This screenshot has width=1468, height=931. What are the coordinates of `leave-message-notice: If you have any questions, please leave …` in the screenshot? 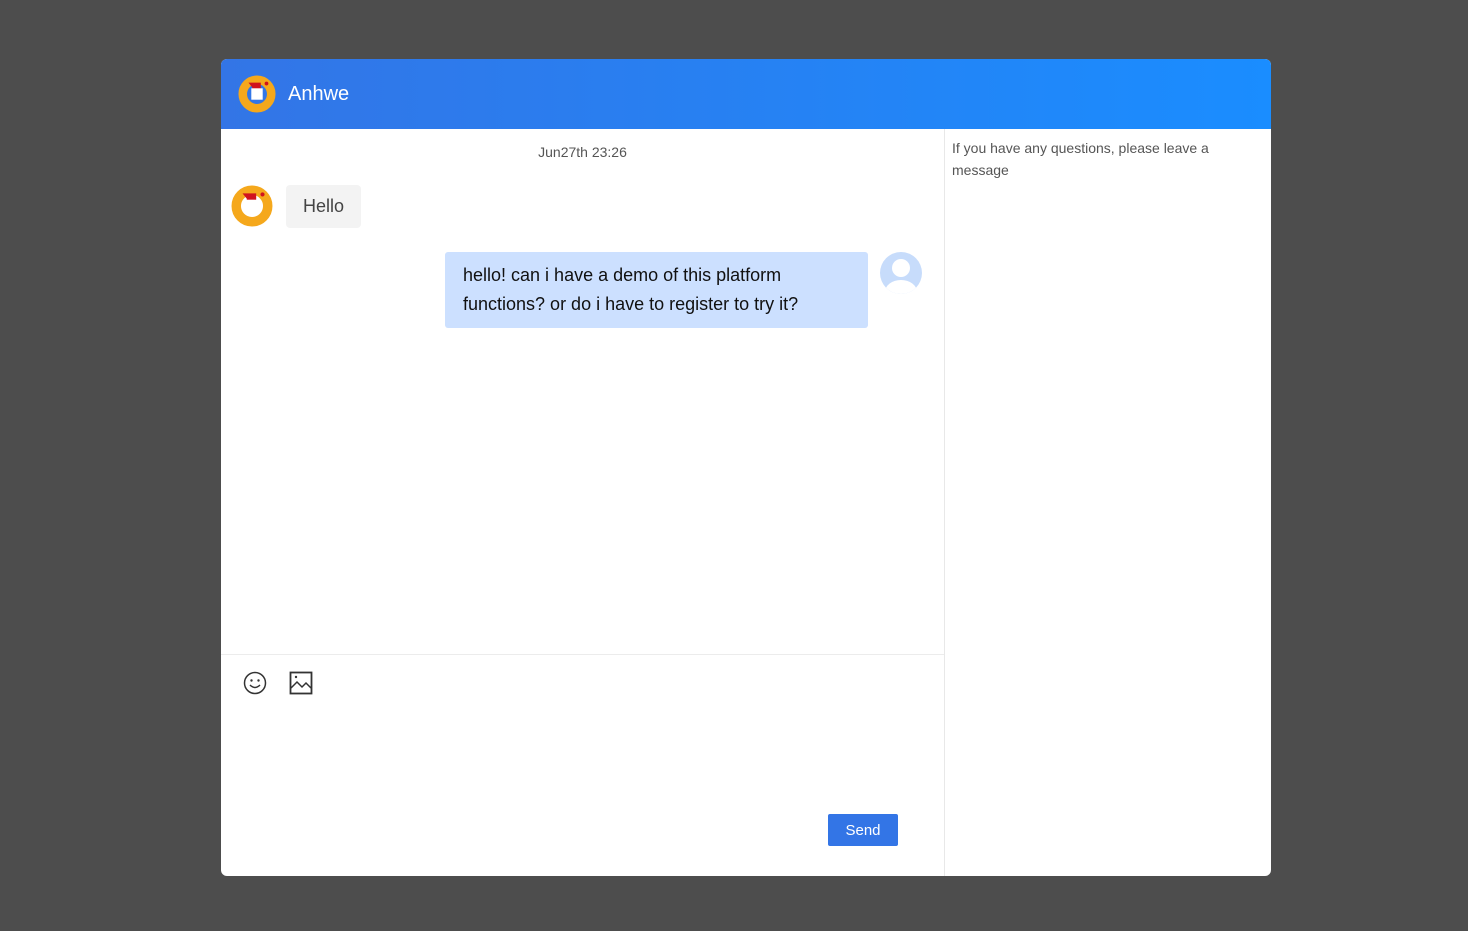 It's located at (1080, 159).